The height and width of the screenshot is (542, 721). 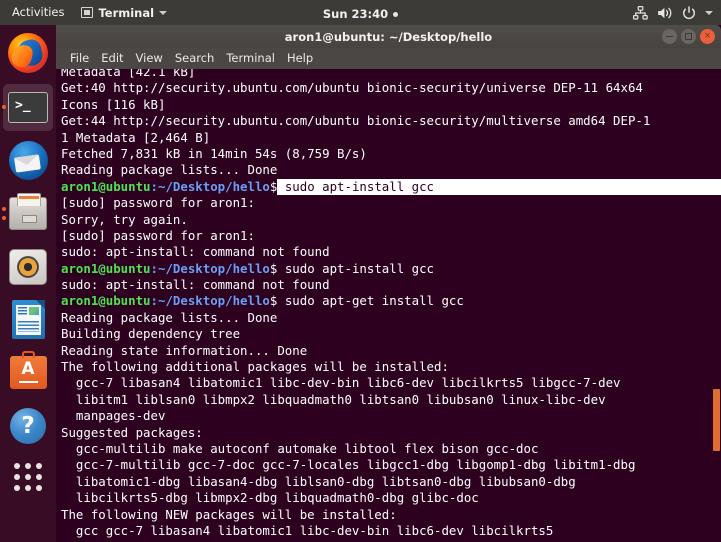 What do you see at coordinates (128, 74) in the screenshot?
I see `terminal-output-line: Metadata [42.1 kB]` at bounding box center [128, 74].